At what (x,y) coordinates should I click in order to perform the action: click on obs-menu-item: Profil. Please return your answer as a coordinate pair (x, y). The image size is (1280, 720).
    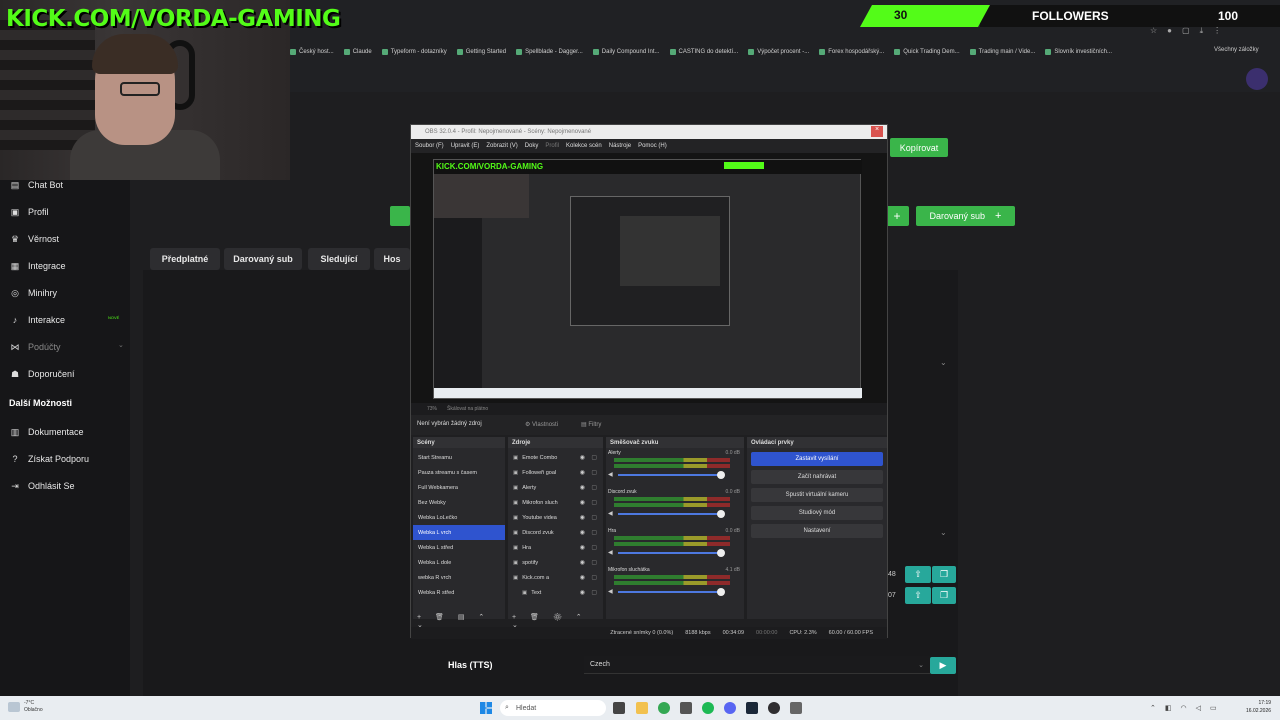
    Looking at the image, I should click on (552, 146).